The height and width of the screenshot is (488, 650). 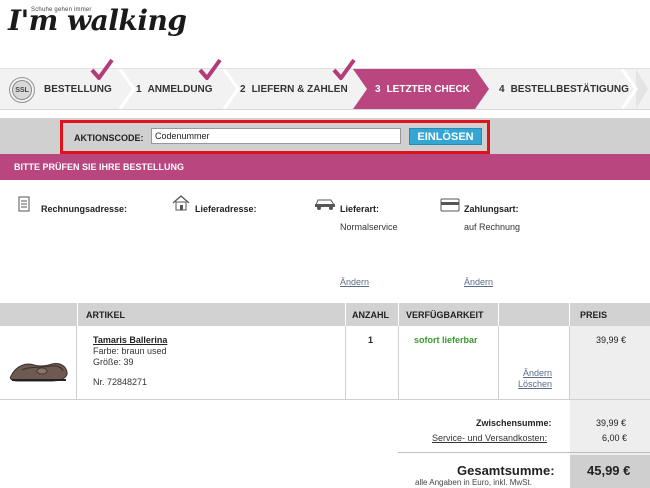 I want to click on shipping-costs-link: Service- und Versandkosten:, so click(x=489, y=438).